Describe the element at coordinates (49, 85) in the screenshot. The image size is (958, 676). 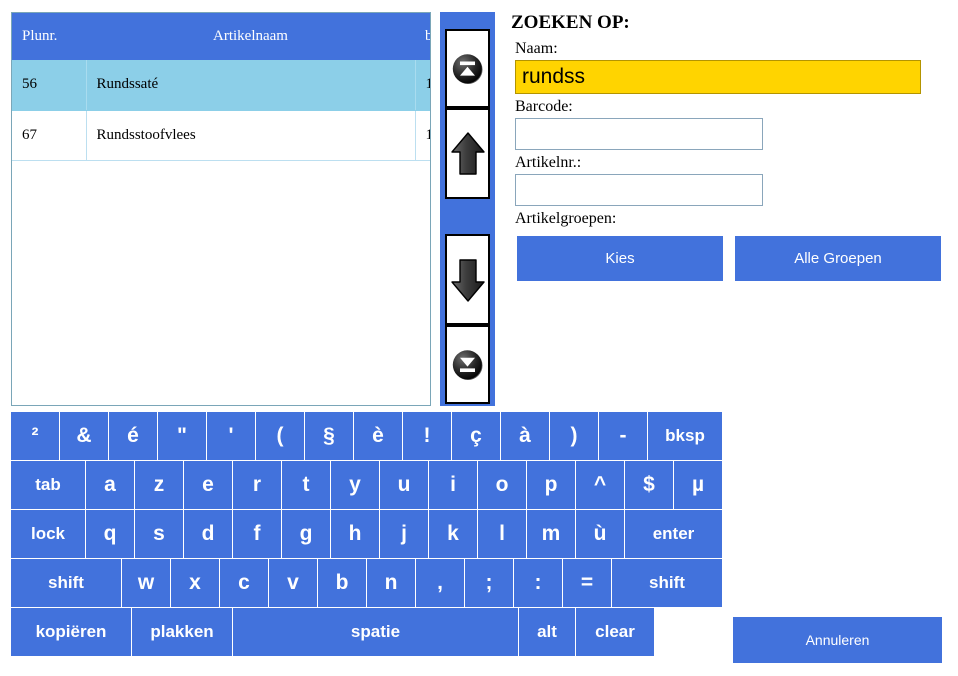
I see `cell-plunr: 56` at that location.